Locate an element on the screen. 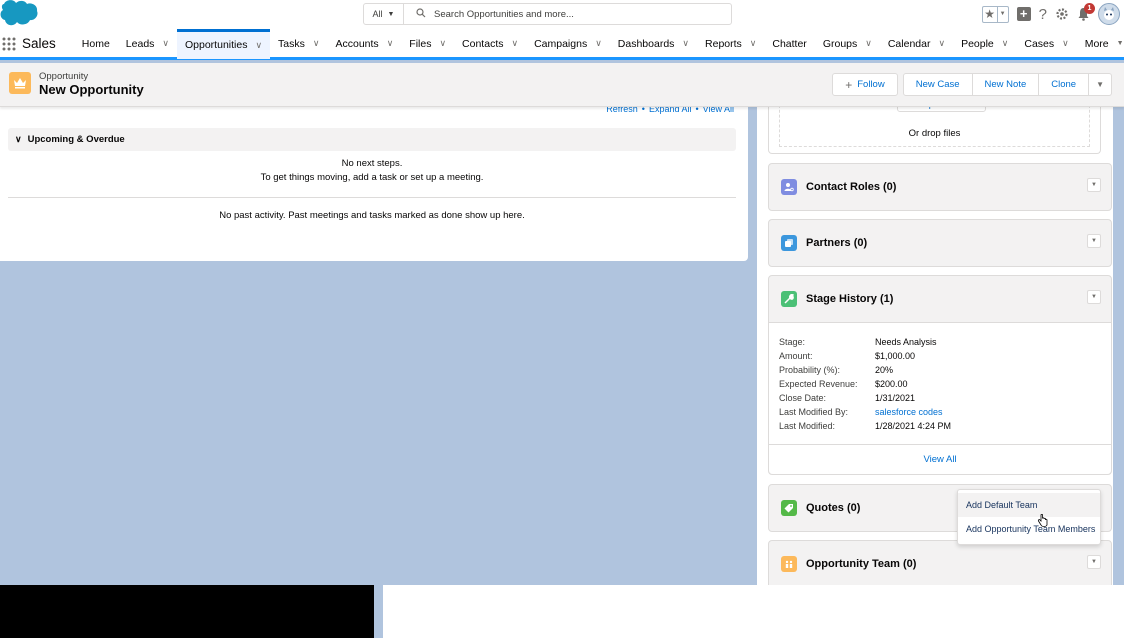  notifications-bell-icon: 1 is located at coordinates (1086, 12).